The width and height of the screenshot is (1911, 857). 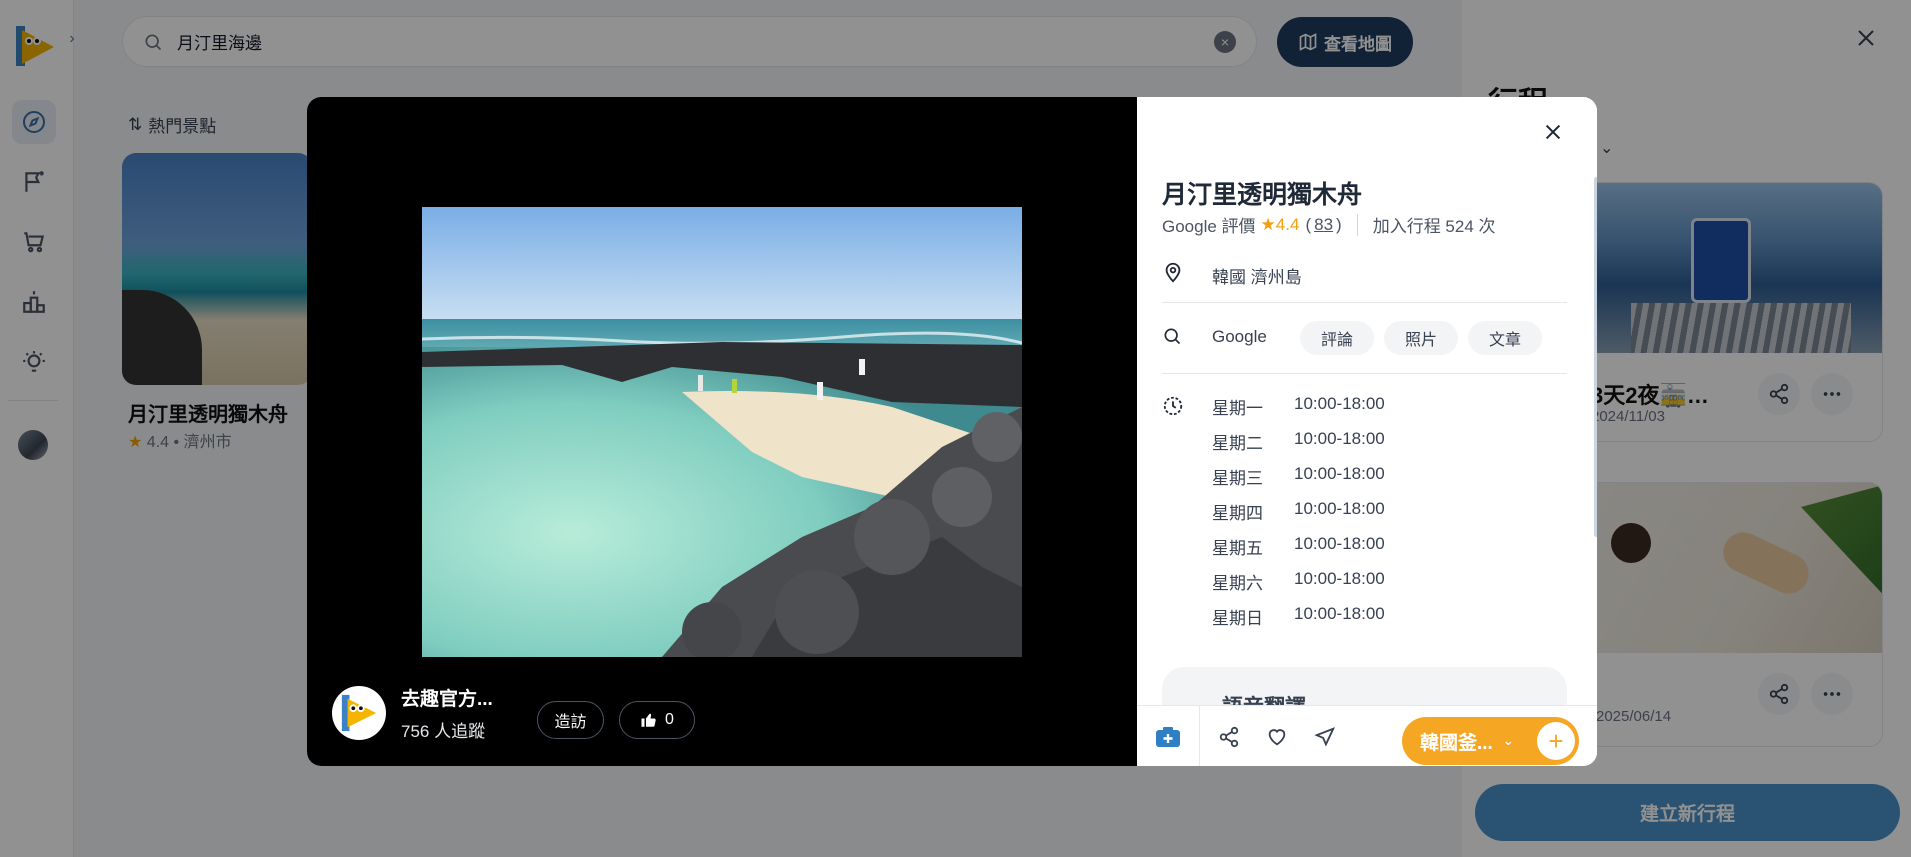 I want to click on author-block: 去趣官方... 756 人追蹤, so click(x=412, y=713).